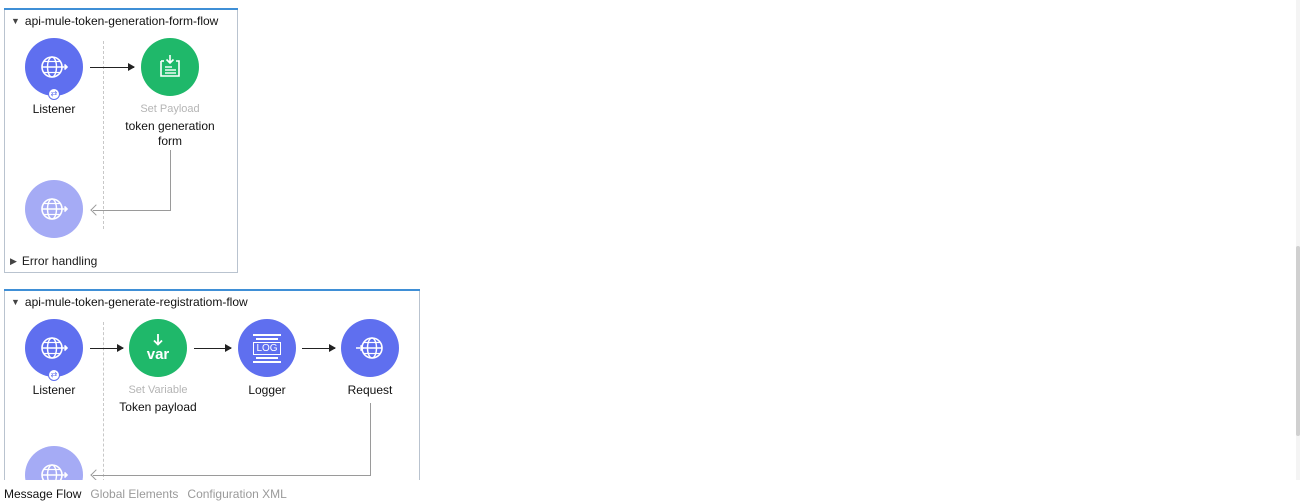 The image size is (1300, 503). I want to click on expand-triangle-icon: ▶, so click(13, 261).